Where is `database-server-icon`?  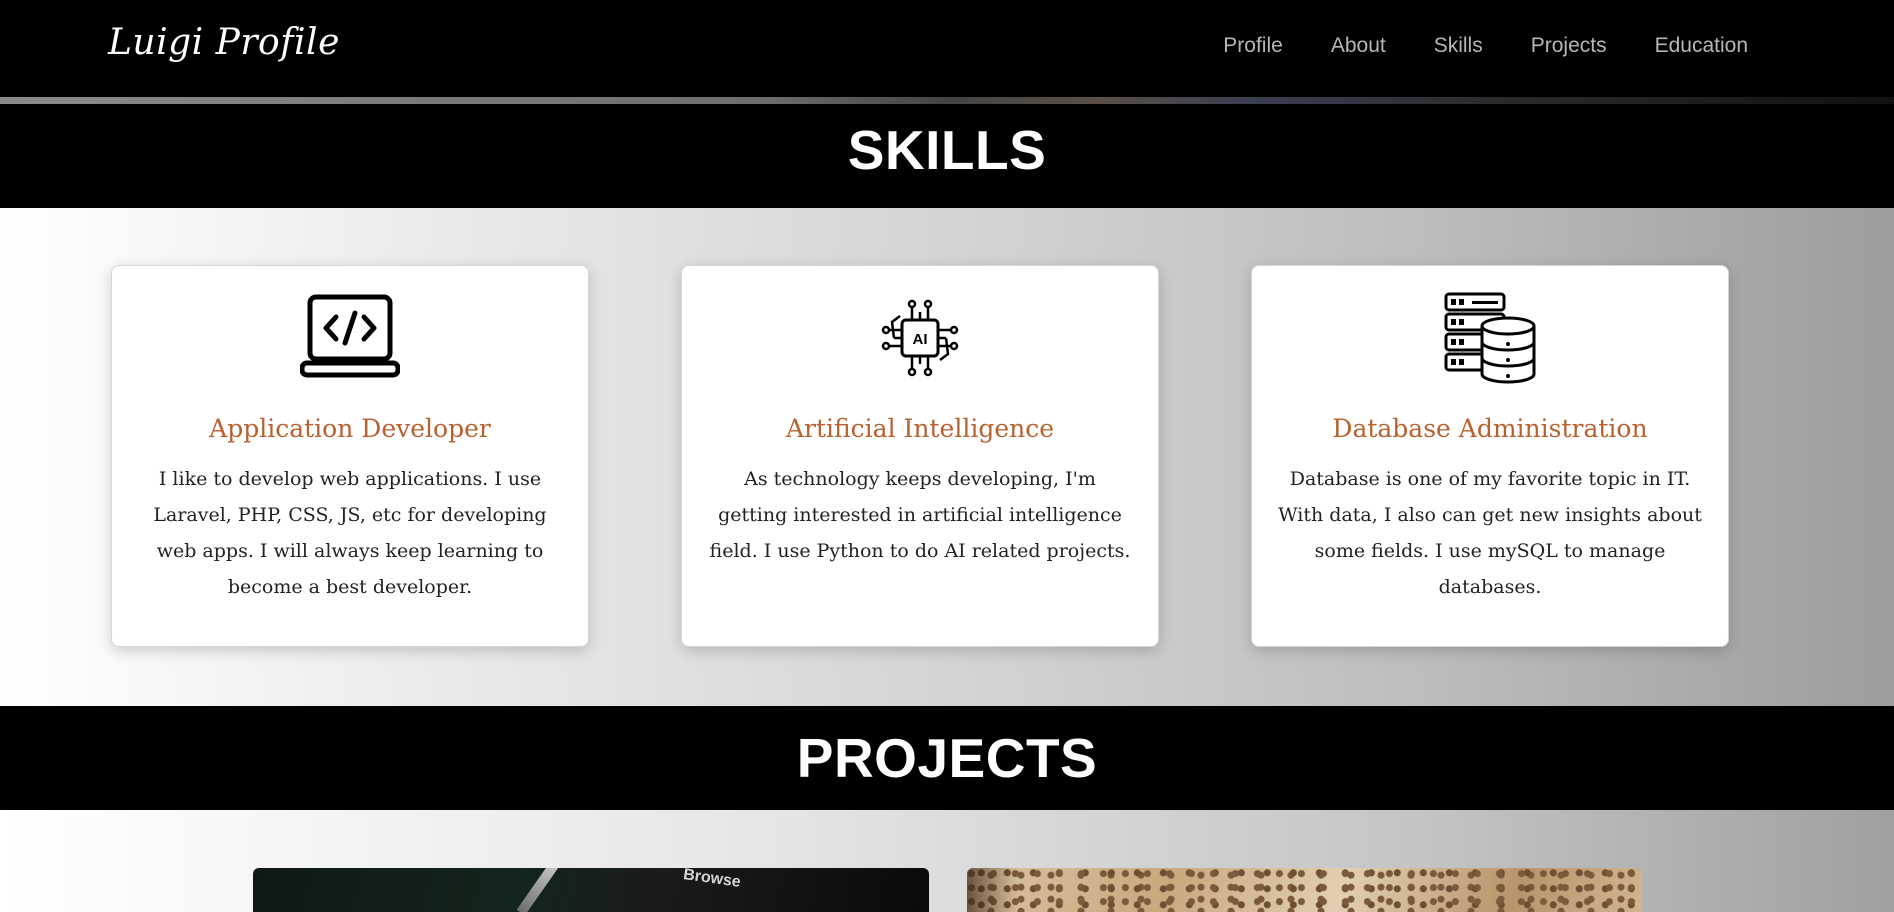
database-server-icon is located at coordinates (1490, 338).